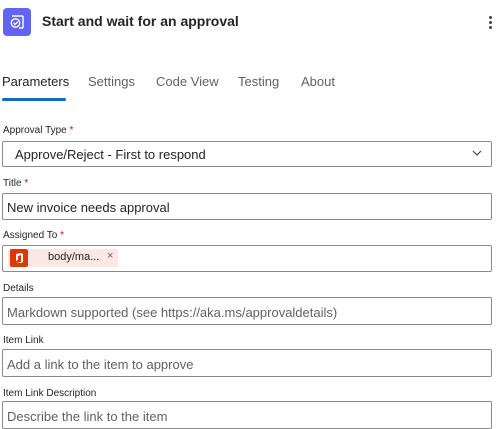 The width and height of the screenshot is (499, 429). I want to click on approval-type-dropdown: Approve/Reject - First to respond, so click(247, 154).